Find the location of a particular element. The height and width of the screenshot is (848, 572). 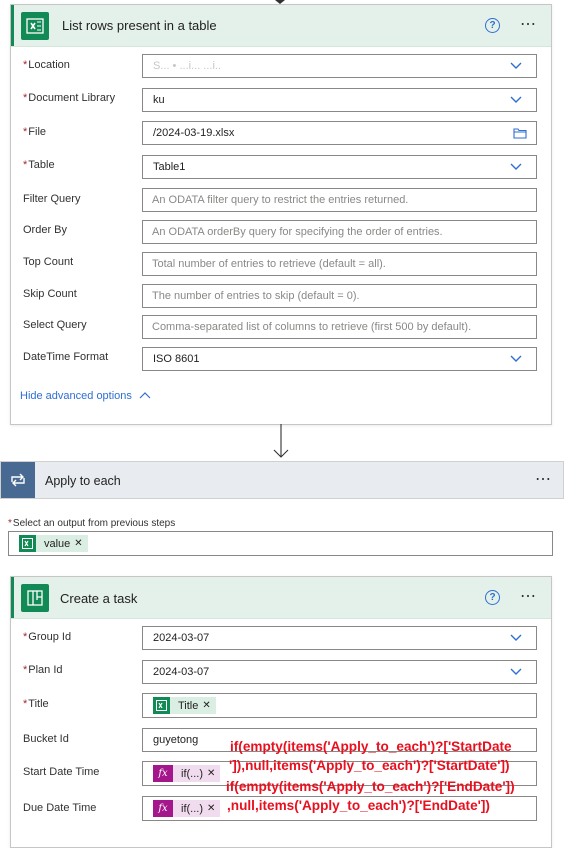

title-input: Title ✕ is located at coordinates (339, 705).